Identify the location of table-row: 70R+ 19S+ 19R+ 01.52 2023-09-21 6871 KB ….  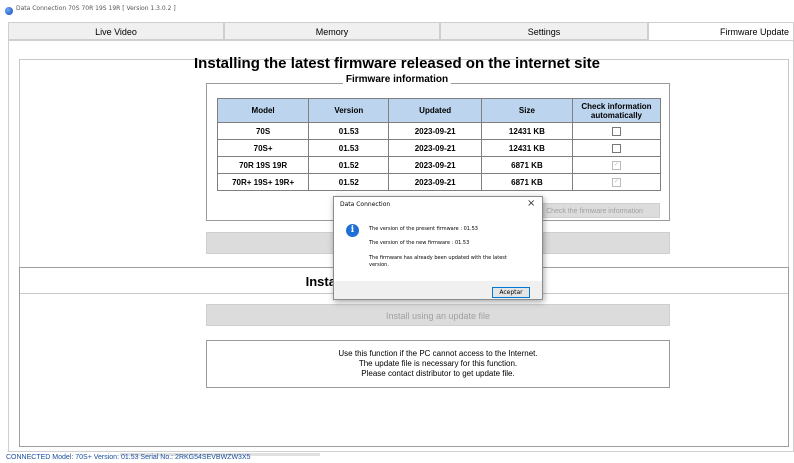
(439, 182).